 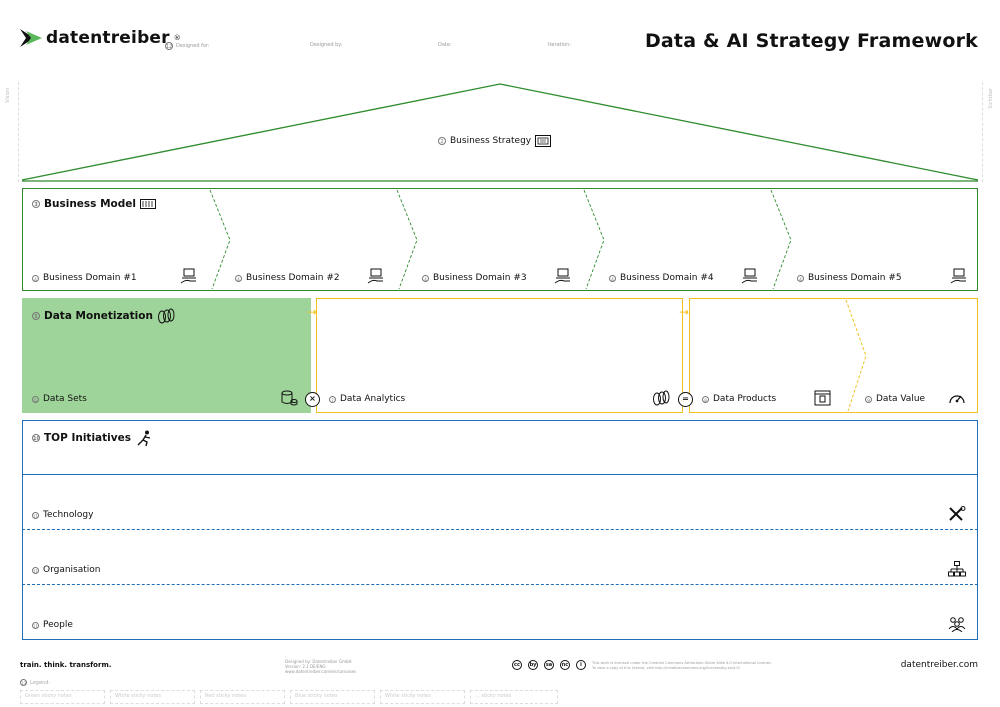 What do you see at coordinates (533, 665) in the screenshot?
I see `by-icon: by` at bounding box center [533, 665].